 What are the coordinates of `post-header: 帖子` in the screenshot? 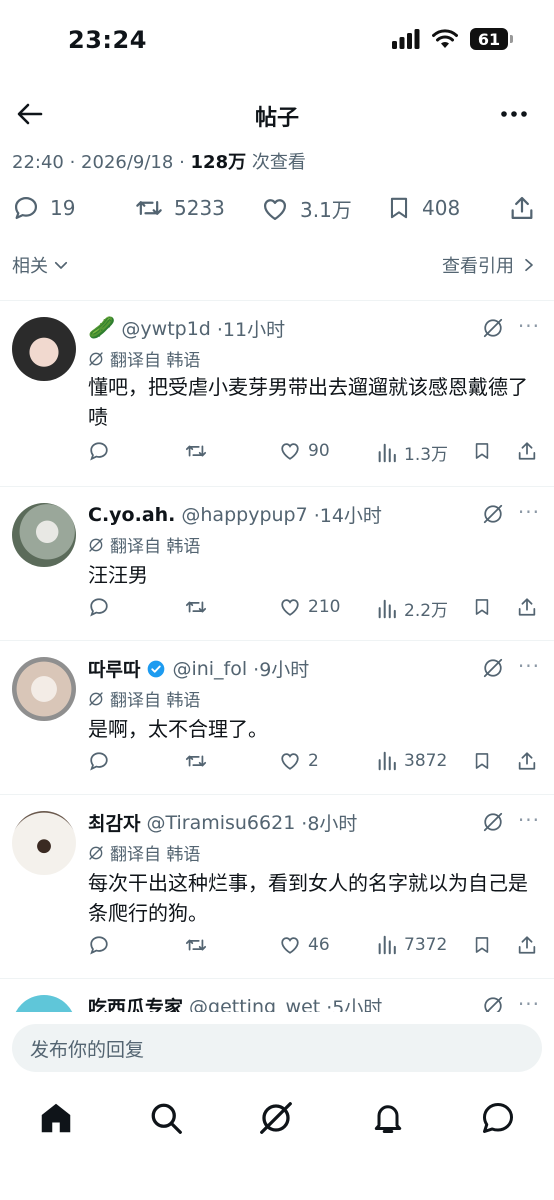 It's located at (277, 114).